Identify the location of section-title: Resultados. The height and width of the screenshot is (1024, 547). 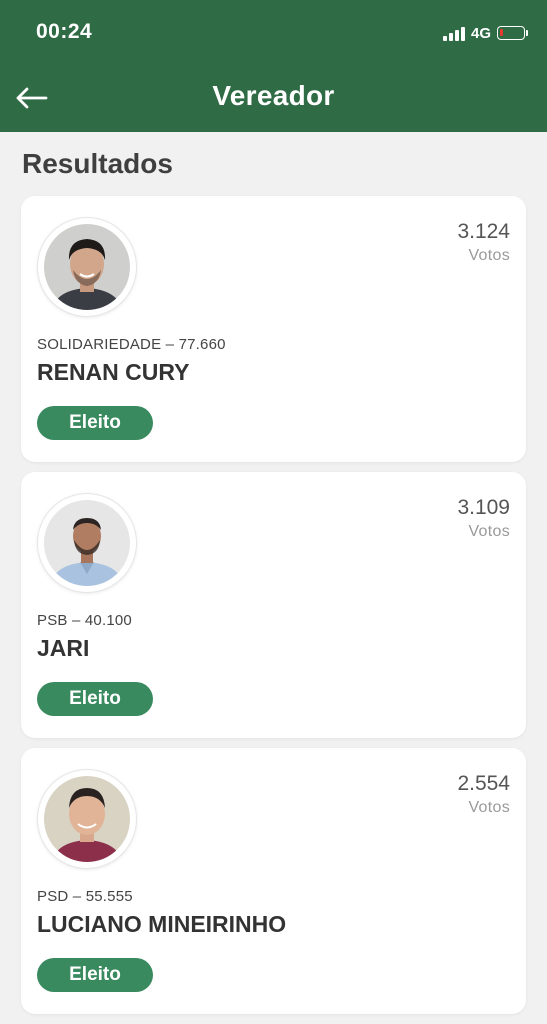
(97, 163).